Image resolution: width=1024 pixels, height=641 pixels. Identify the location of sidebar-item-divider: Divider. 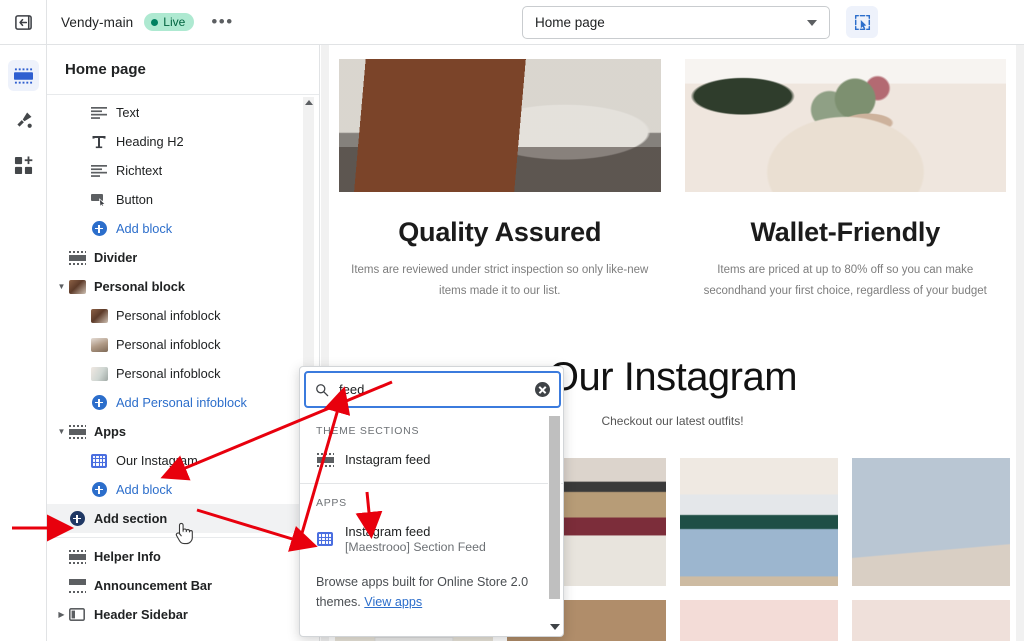
(183, 257).